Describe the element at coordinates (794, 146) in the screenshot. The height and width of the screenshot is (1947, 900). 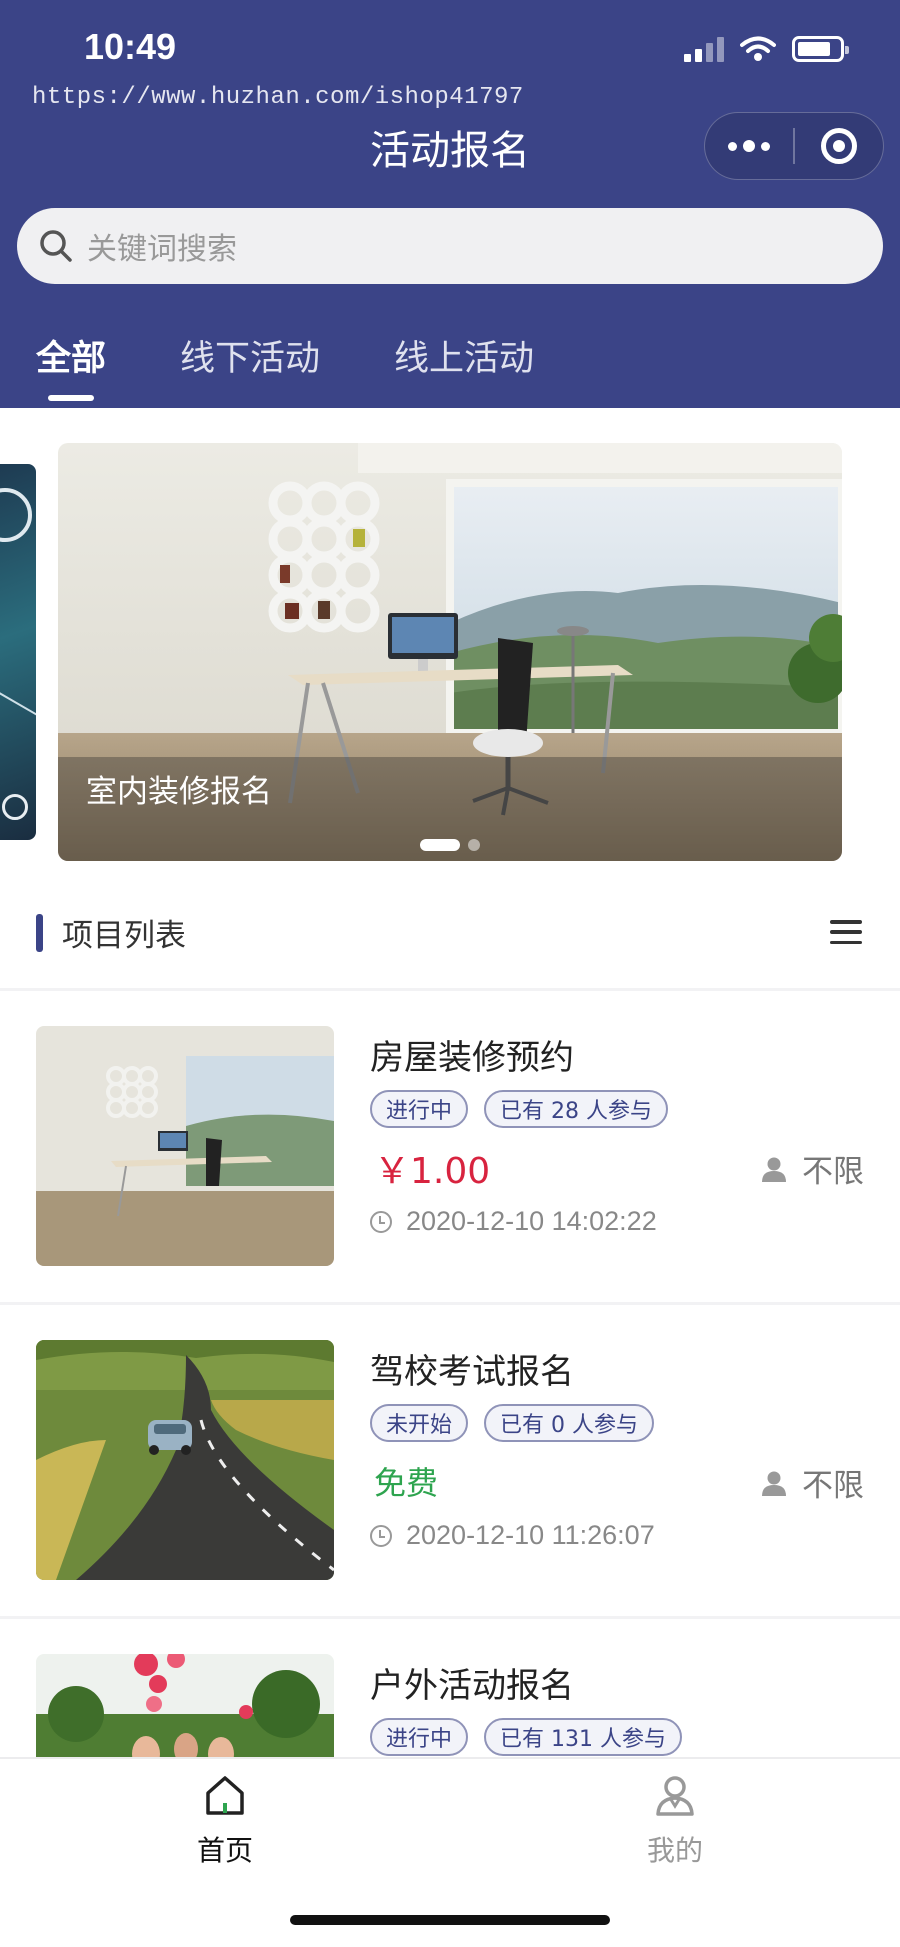
I see `miniprogram-capsule` at that location.